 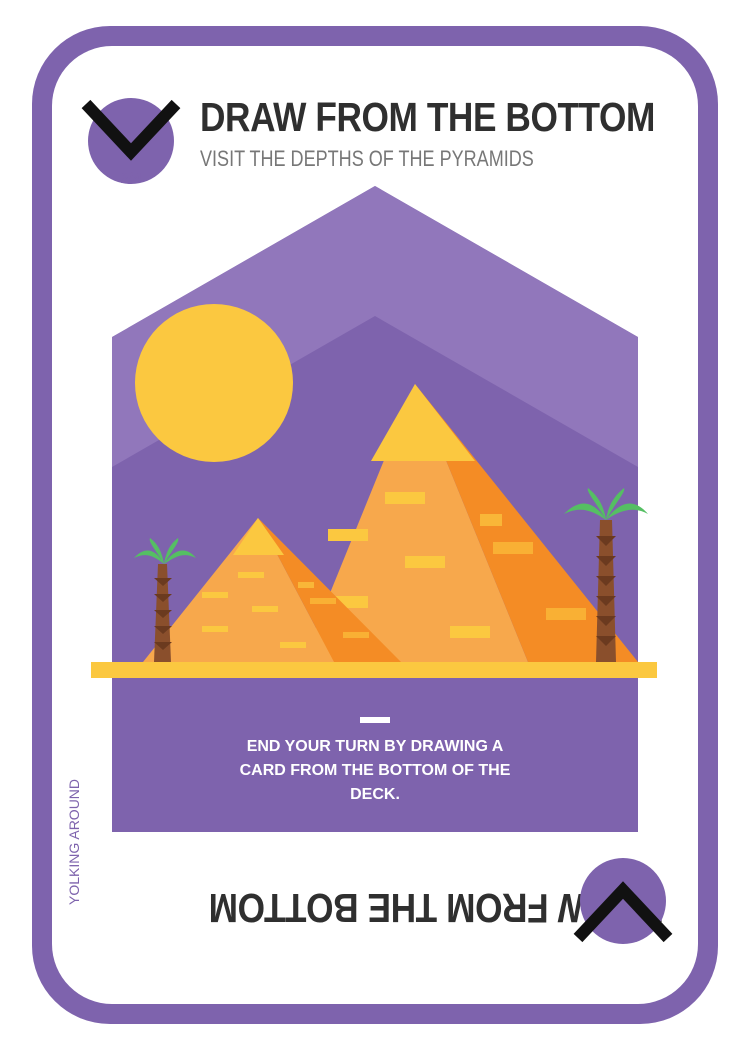 What do you see at coordinates (374, 670) in the screenshot?
I see `sand-strip` at bounding box center [374, 670].